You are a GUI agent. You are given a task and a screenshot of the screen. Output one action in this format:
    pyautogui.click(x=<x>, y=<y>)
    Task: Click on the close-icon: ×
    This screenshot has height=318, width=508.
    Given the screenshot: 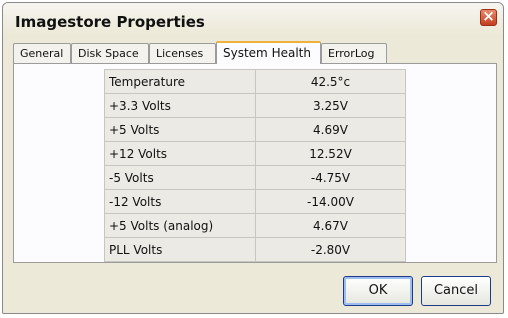 What is the action you would take?
    pyautogui.click(x=488, y=16)
    